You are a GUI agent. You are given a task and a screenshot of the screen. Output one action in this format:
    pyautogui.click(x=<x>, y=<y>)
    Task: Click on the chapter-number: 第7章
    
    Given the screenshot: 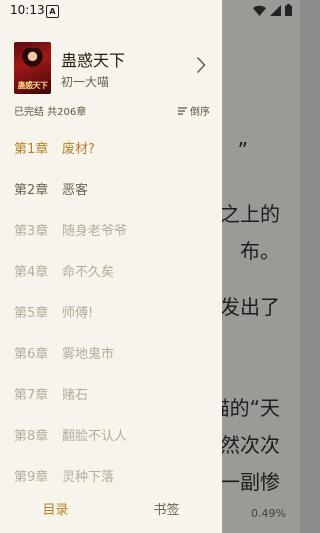 What is the action you would take?
    pyautogui.click(x=31, y=395)
    